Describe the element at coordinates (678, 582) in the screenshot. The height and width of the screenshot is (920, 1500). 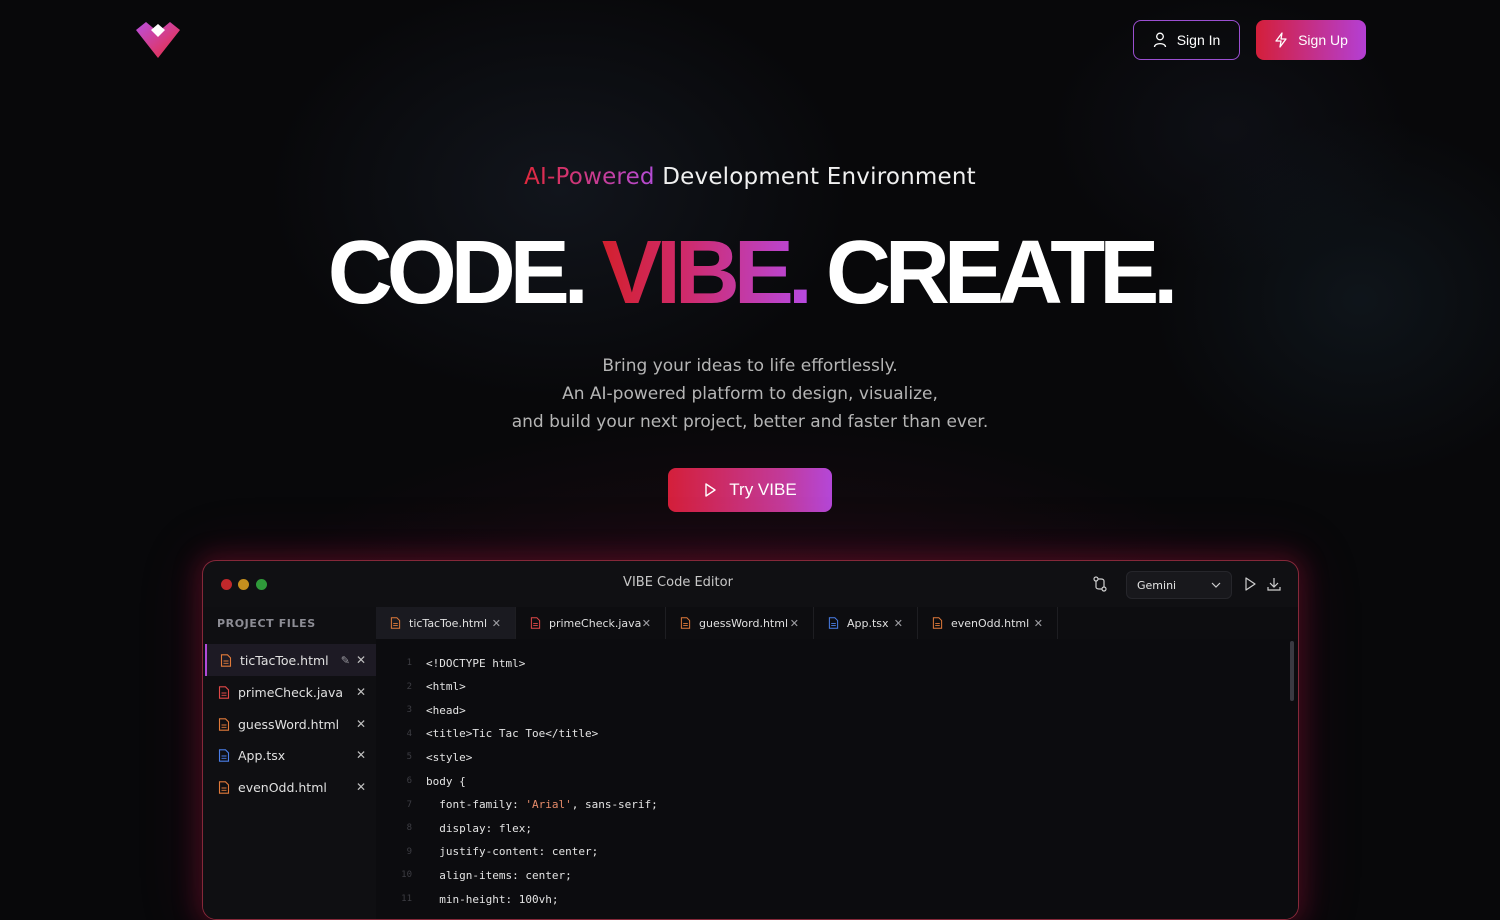
I see `editor-title: VIBE Code Editor` at that location.